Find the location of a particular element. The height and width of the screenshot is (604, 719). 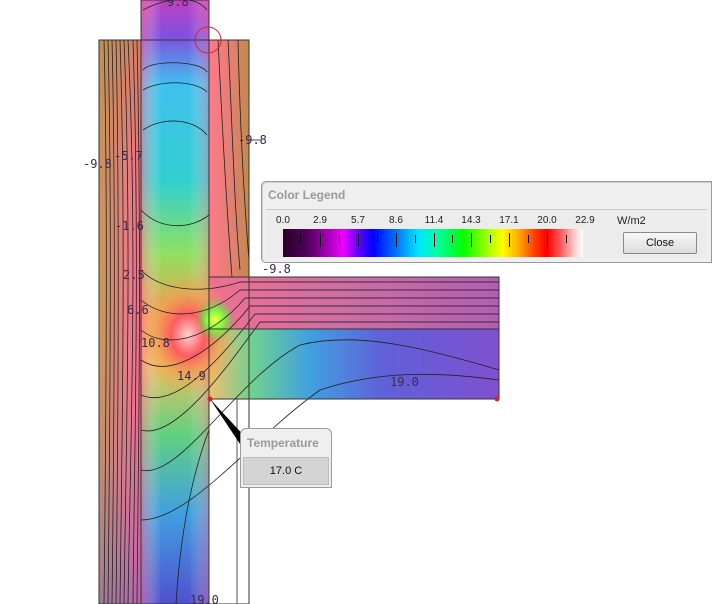

iso-label-2-5: 2.5 is located at coordinates (134, 275).